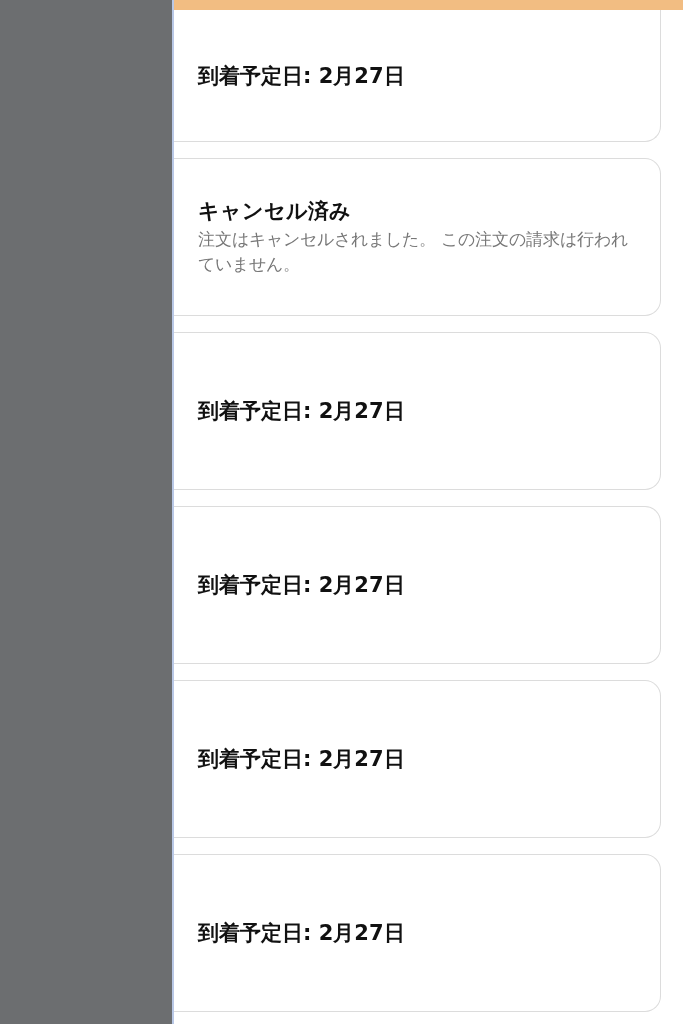 This screenshot has height=1024, width=683. What do you see at coordinates (275, 211) in the screenshot?
I see `status-title: キャンセル済み` at bounding box center [275, 211].